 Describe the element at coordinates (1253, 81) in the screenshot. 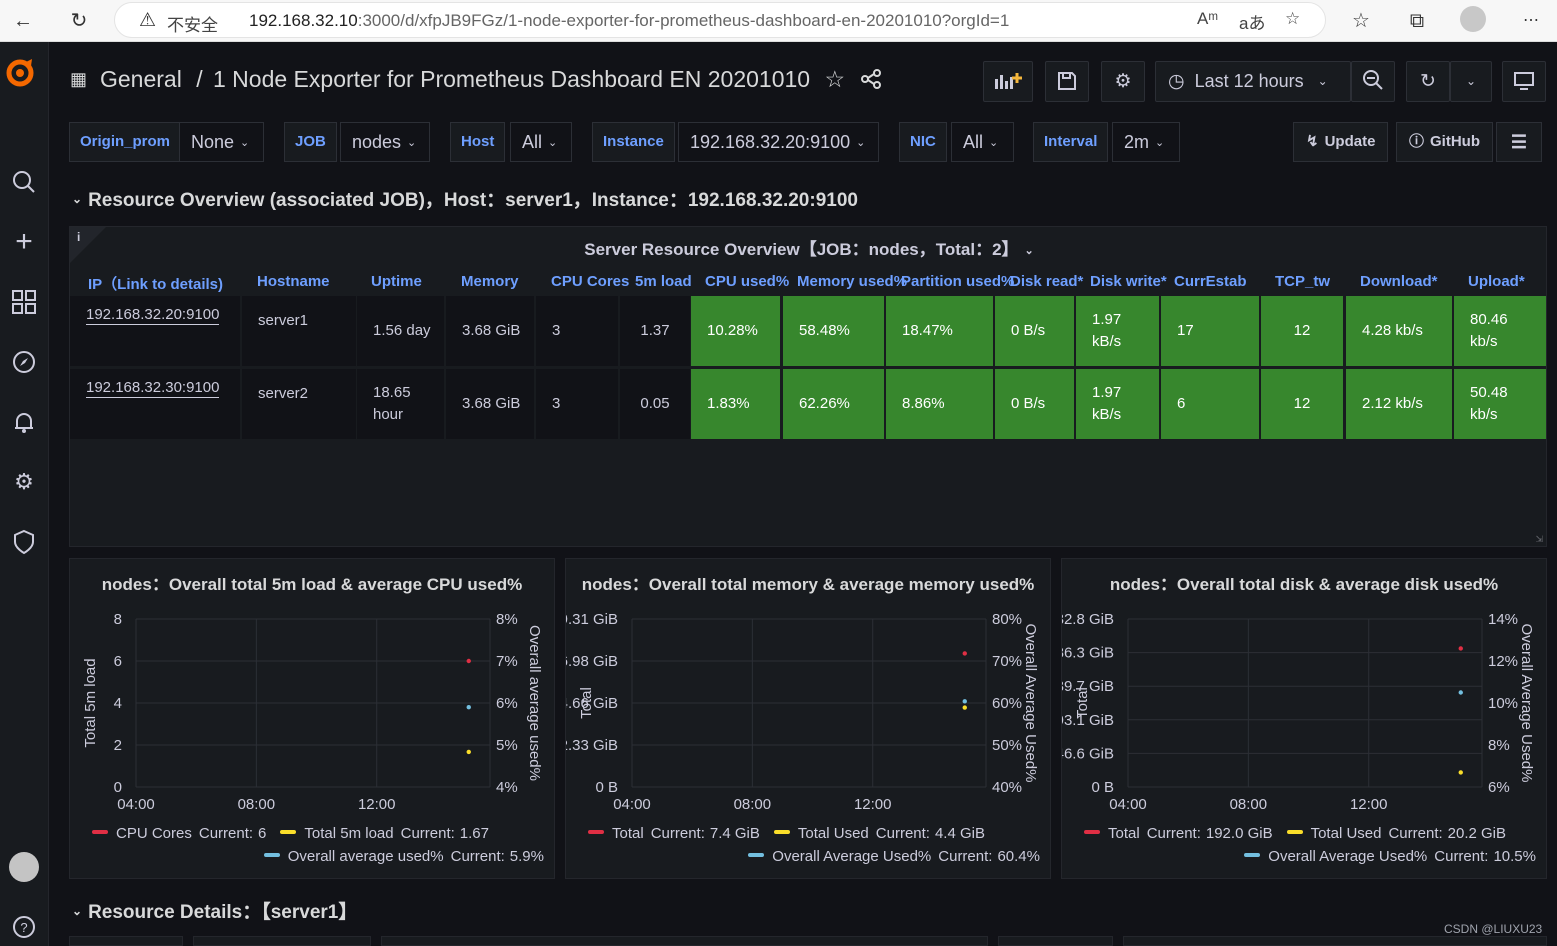

I see `time-picker-button: ◷ Last 12 hours ⌄` at that location.